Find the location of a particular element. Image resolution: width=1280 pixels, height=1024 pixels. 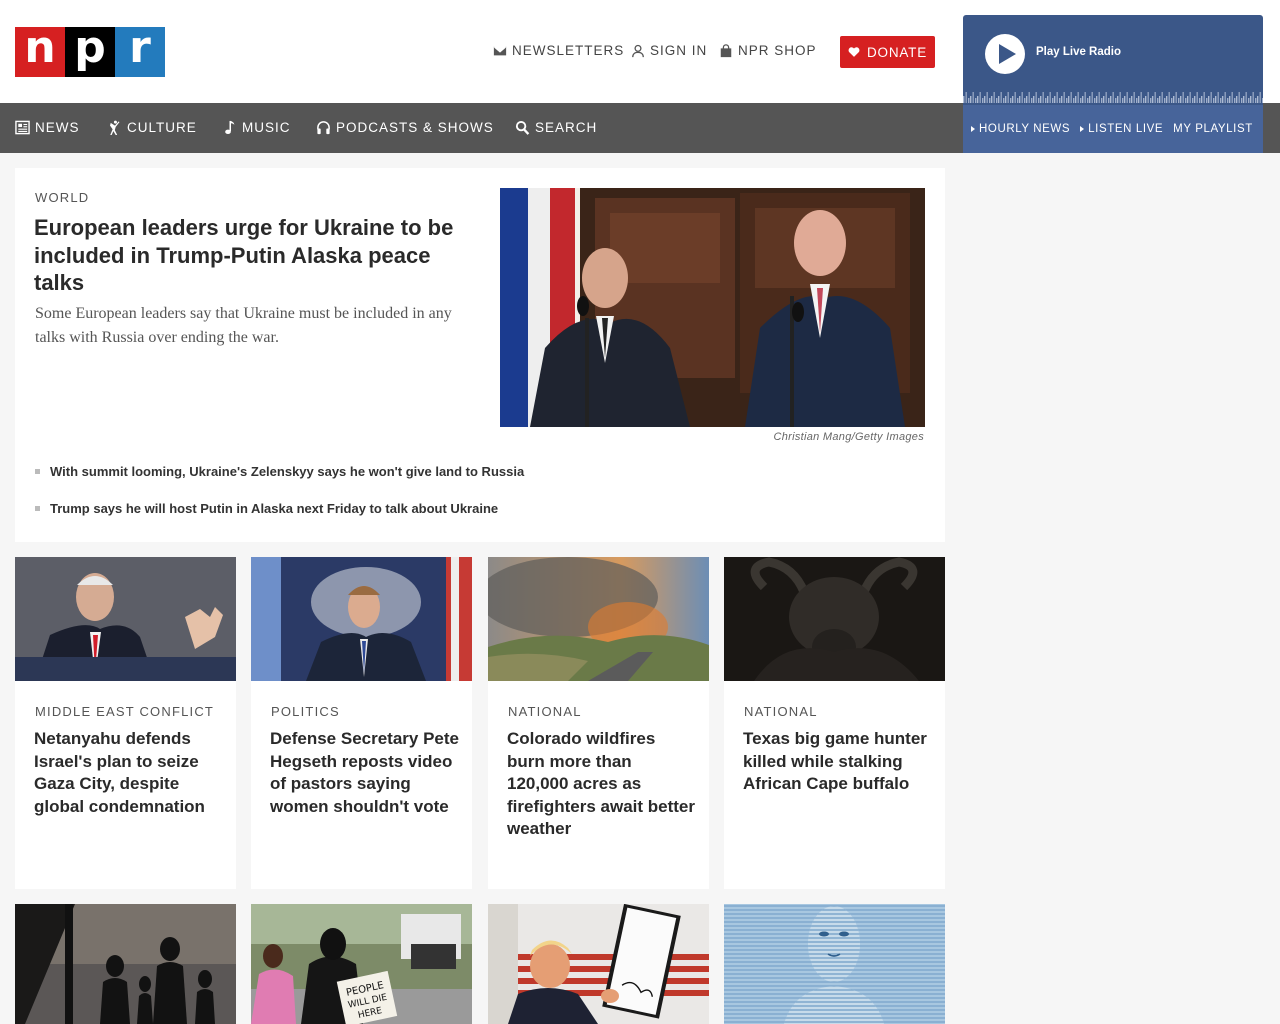

story-thumbnail: PEOPLE WILL DIE HERE is located at coordinates (361, 964).